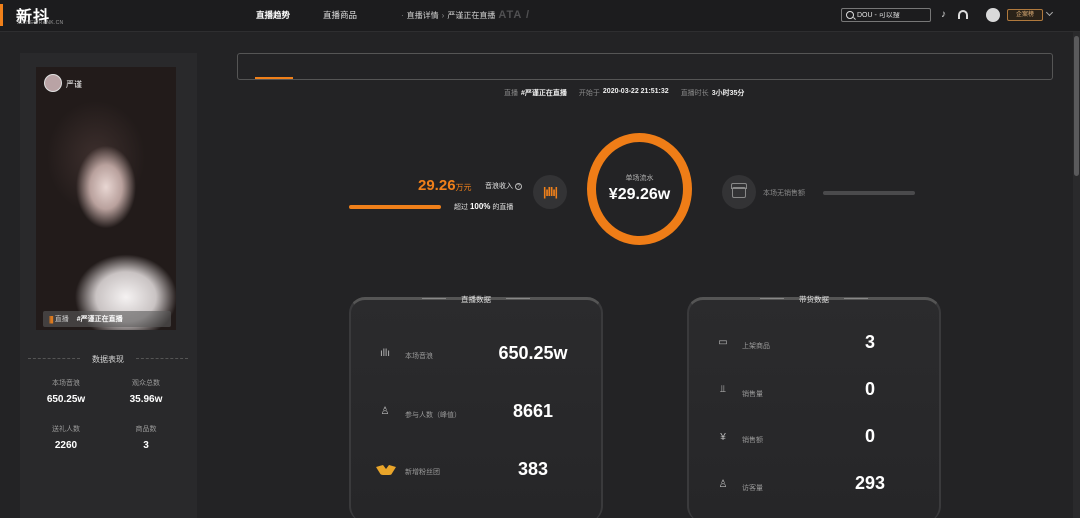 This screenshot has width=1080, height=518. What do you see at coordinates (463, 187) in the screenshot?
I see `income-unit: 万元` at bounding box center [463, 187].